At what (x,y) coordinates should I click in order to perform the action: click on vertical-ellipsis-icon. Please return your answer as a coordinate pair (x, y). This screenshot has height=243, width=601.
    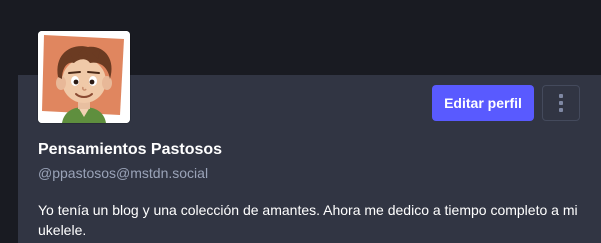
    Looking at the image, I should click on (561, 103).